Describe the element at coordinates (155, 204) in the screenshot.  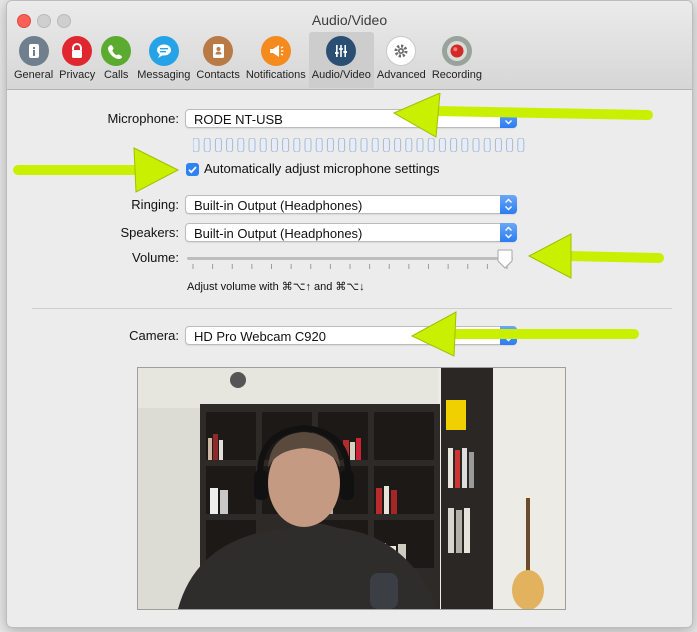
I see `ringing-label: Ringing:` at that location.